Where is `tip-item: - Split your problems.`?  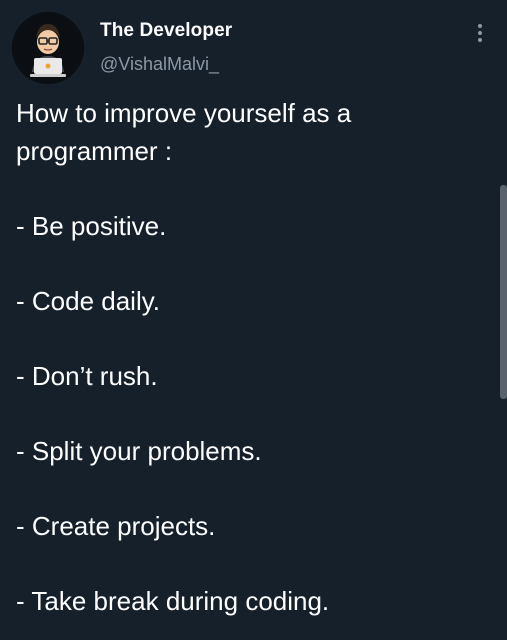
tip-item: - Split your problems. is located at coordinates (139, 451).